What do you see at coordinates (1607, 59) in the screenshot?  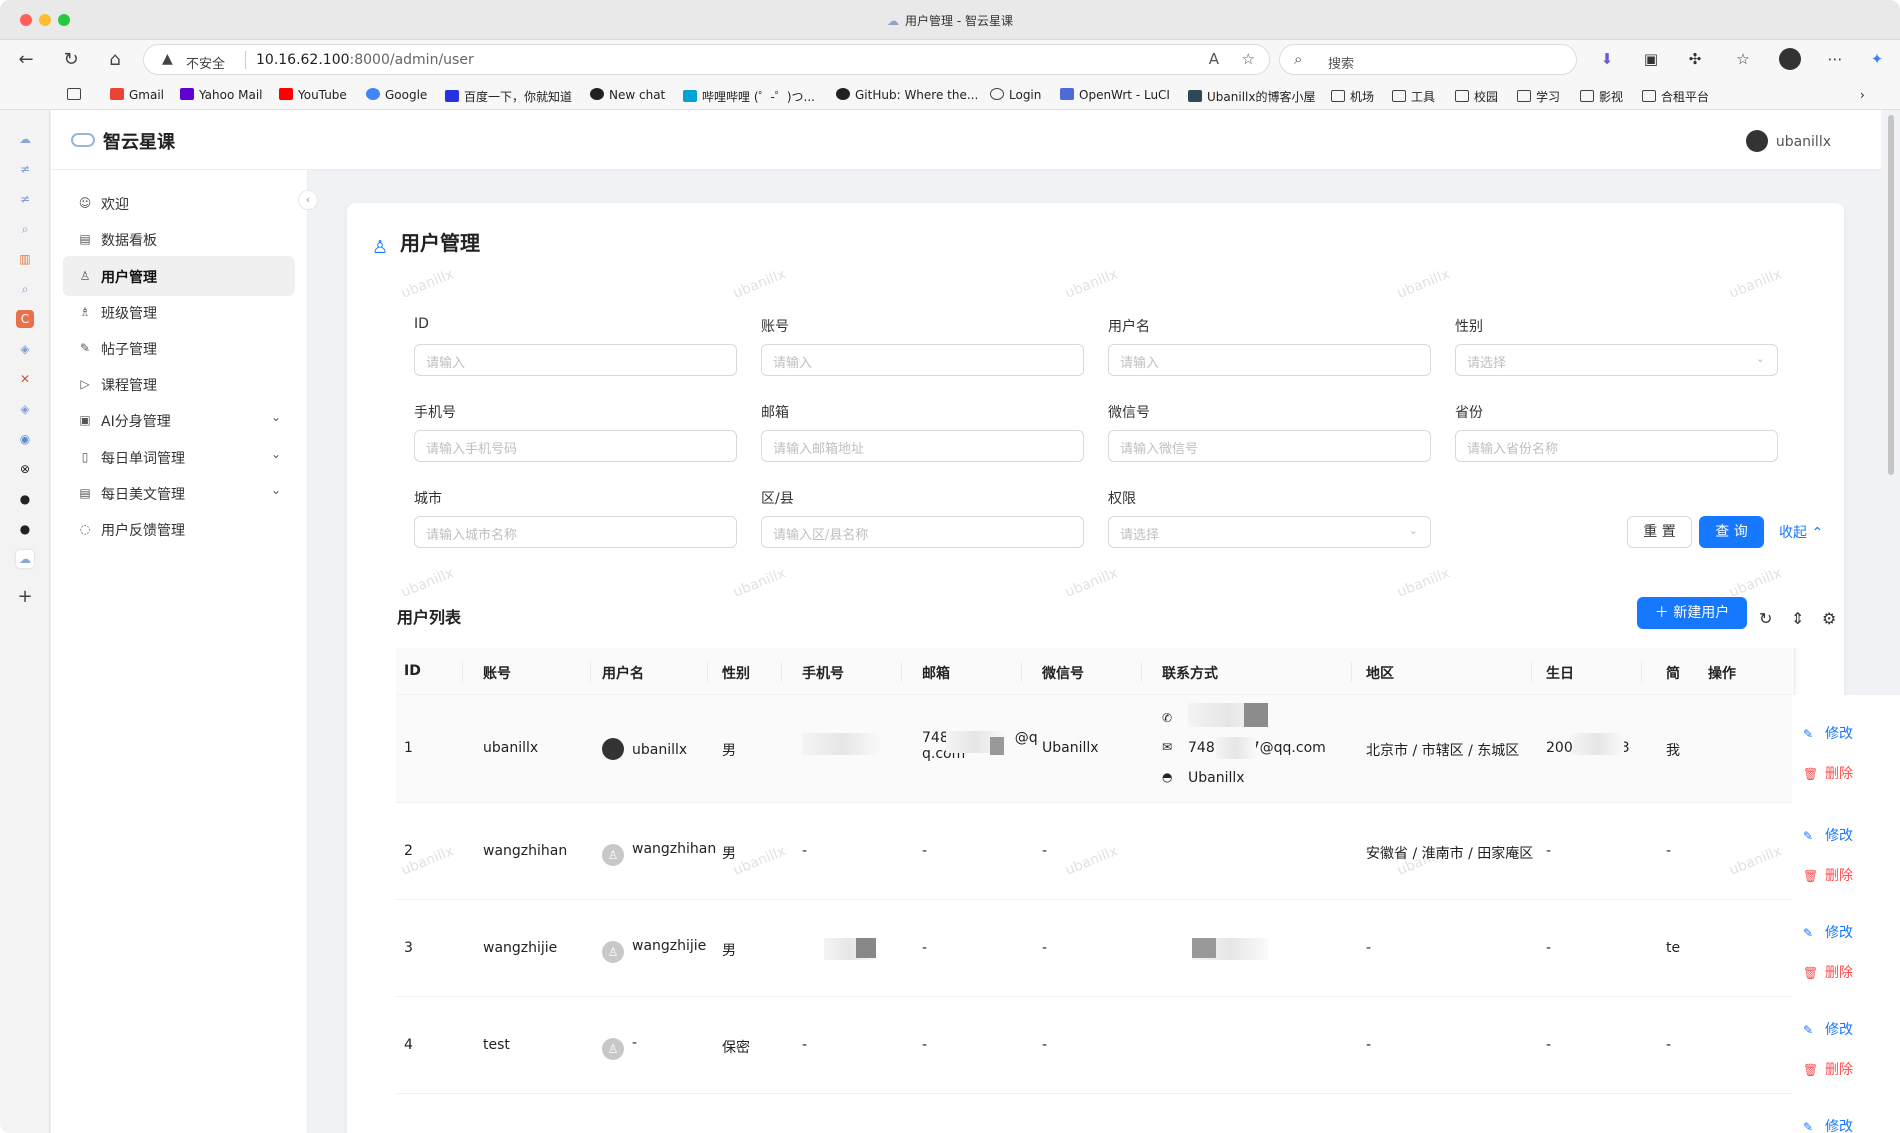 I see `extension-download-icon: ⬇` at bounding box center [1607, 59].